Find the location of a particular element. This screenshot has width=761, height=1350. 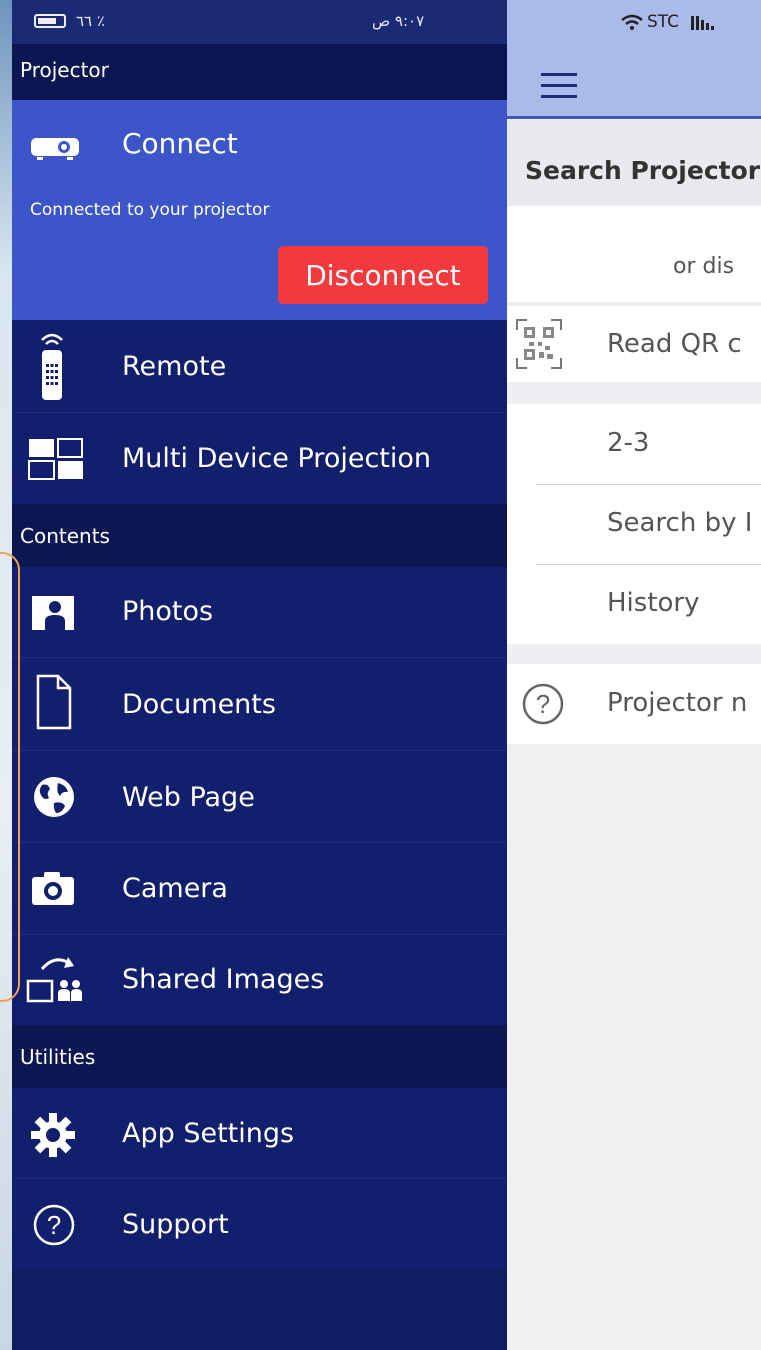

section-header-label: Projector is located at coordinates (64, 70).